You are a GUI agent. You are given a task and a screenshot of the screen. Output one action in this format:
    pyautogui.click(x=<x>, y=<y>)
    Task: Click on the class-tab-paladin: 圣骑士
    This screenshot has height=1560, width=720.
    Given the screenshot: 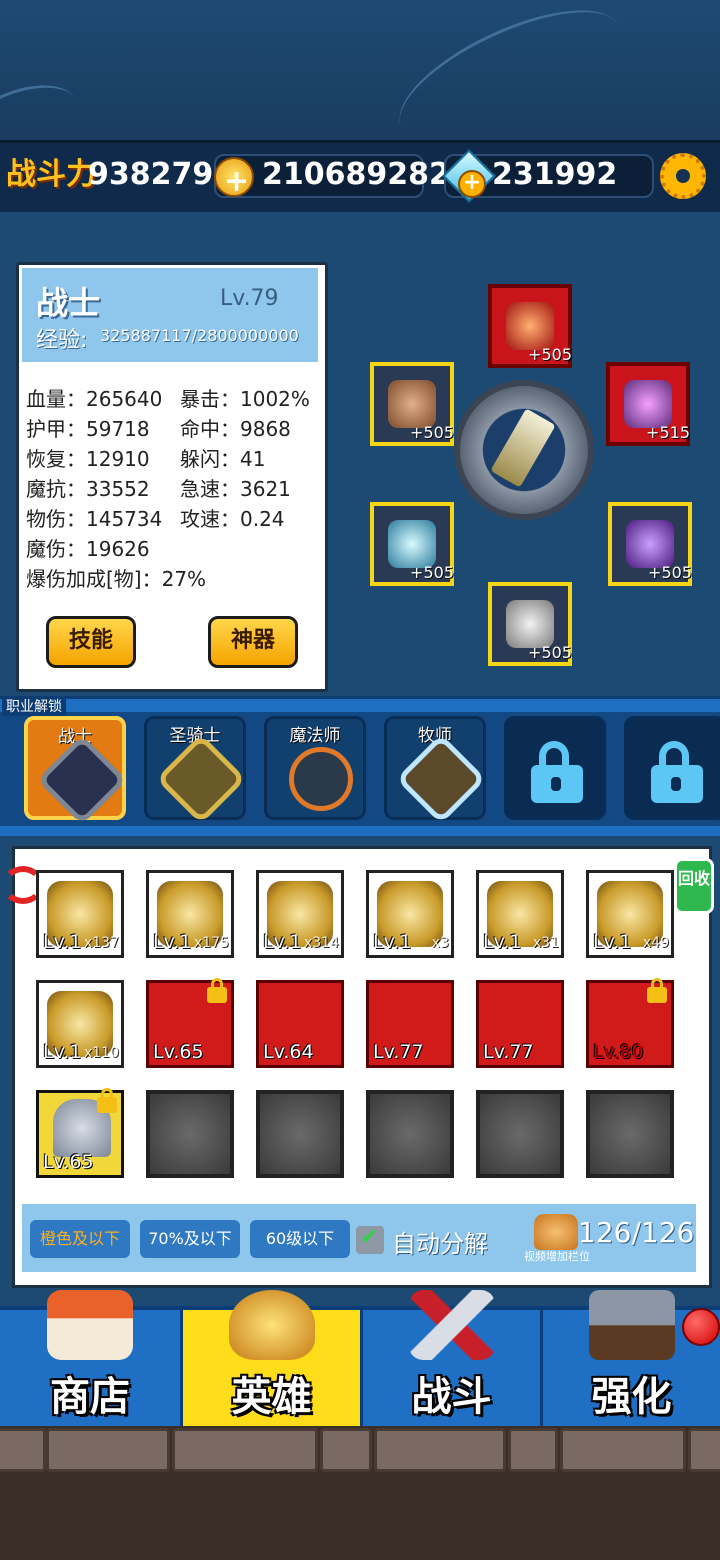 What is the action you would take?
    pyautogui.click(x=195, y=770)
    